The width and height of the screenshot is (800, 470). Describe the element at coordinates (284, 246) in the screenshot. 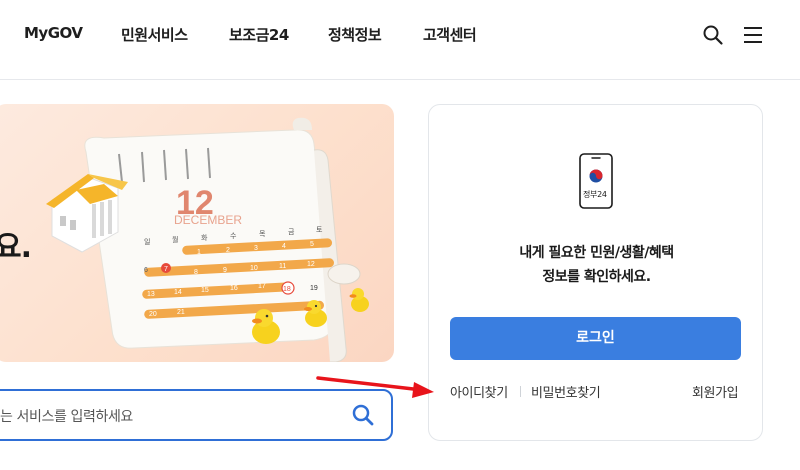

I see `calendar-day: 4` at that location.